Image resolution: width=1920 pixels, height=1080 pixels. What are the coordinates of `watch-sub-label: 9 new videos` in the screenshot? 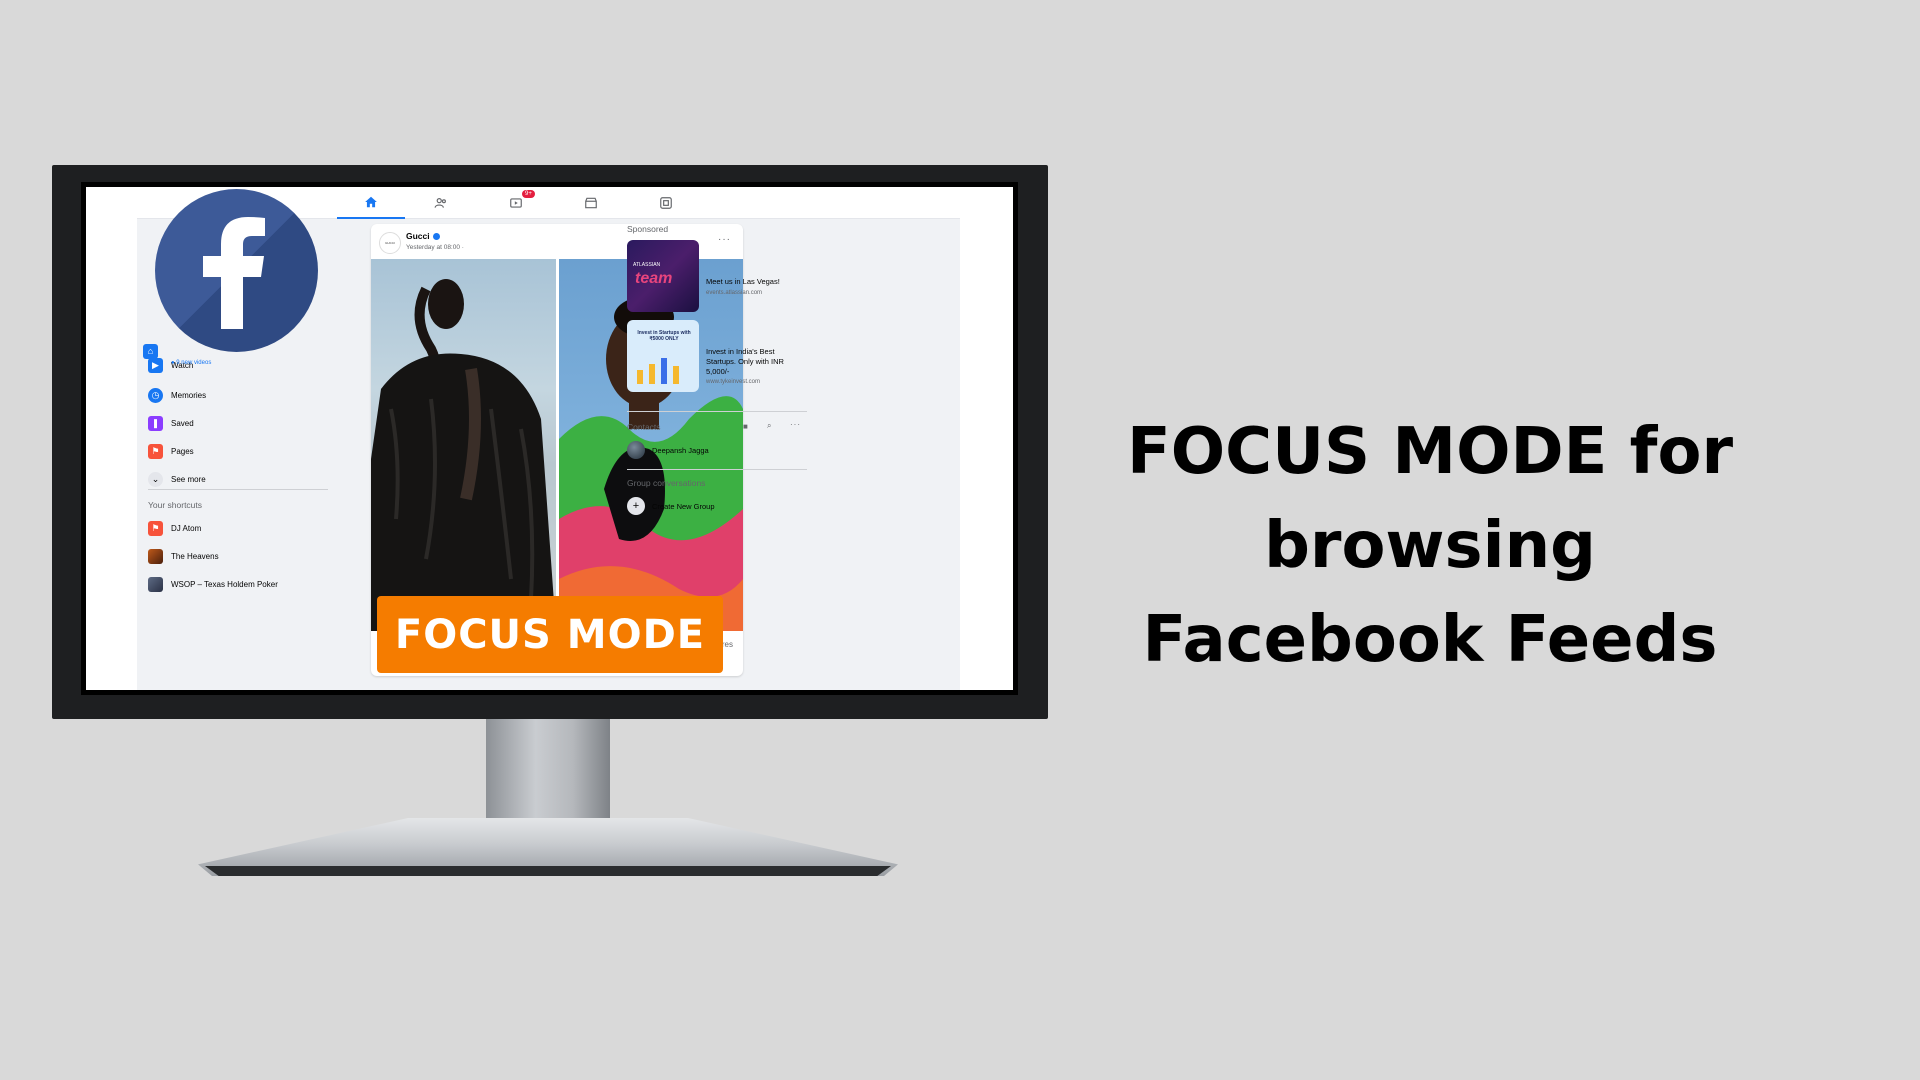 It's located at (194, 363).